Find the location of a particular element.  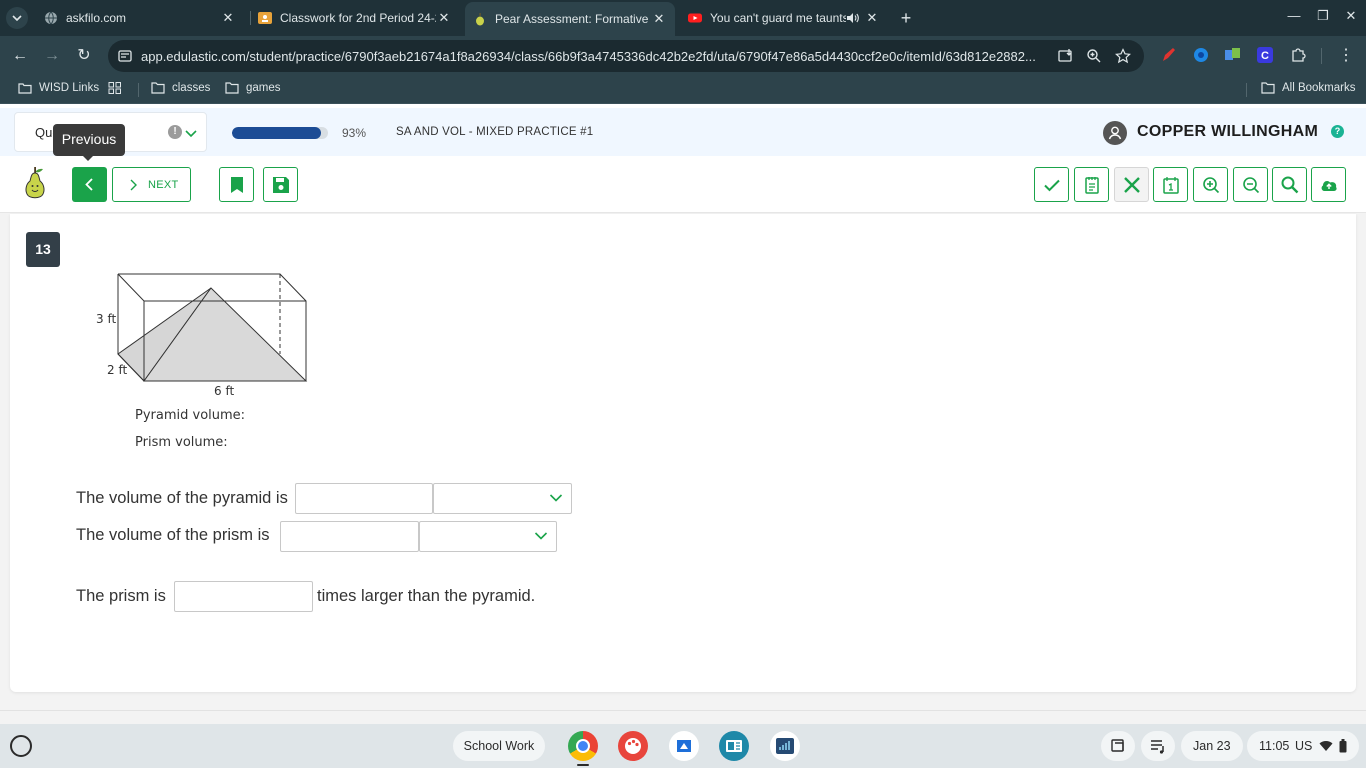

c-extension-icon: C is located at coordinates (1265, 55).